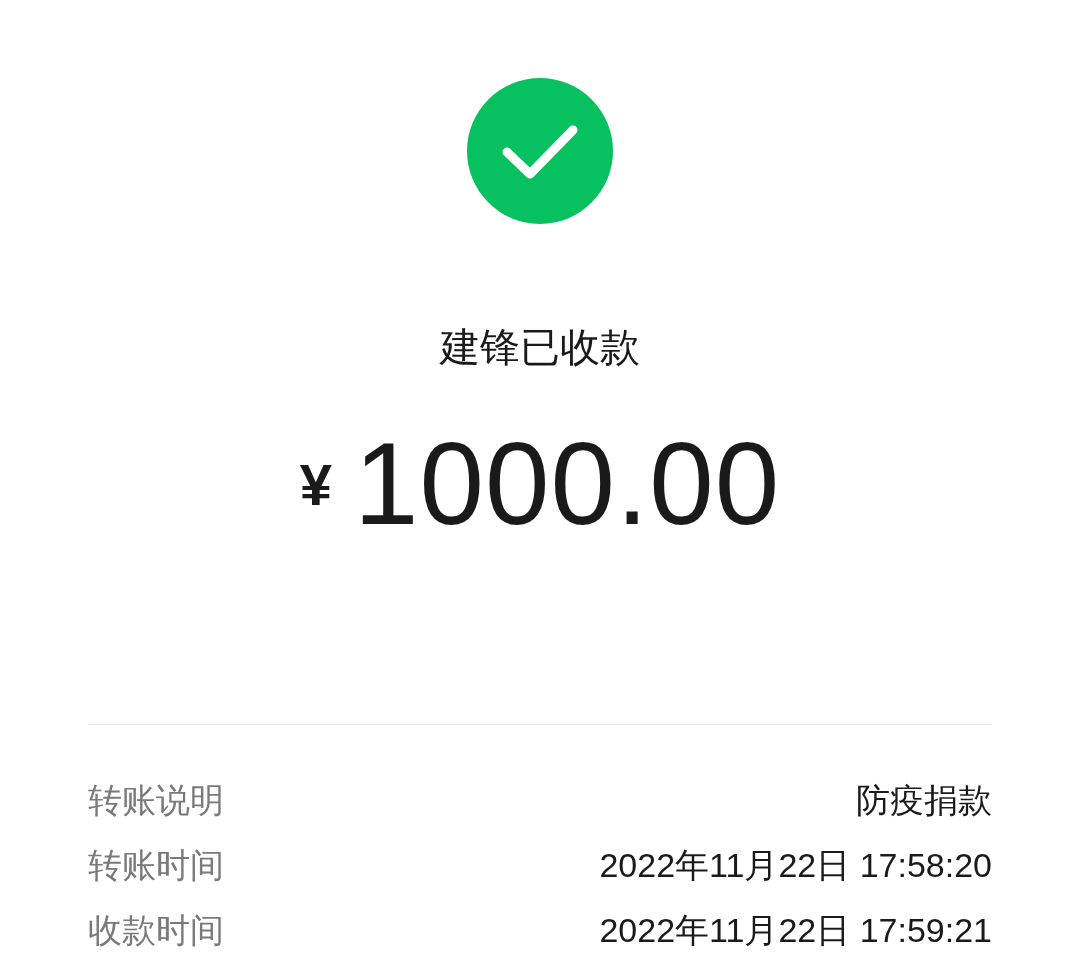  I want to click on detail-label: 收款时间, so click(156, 930).